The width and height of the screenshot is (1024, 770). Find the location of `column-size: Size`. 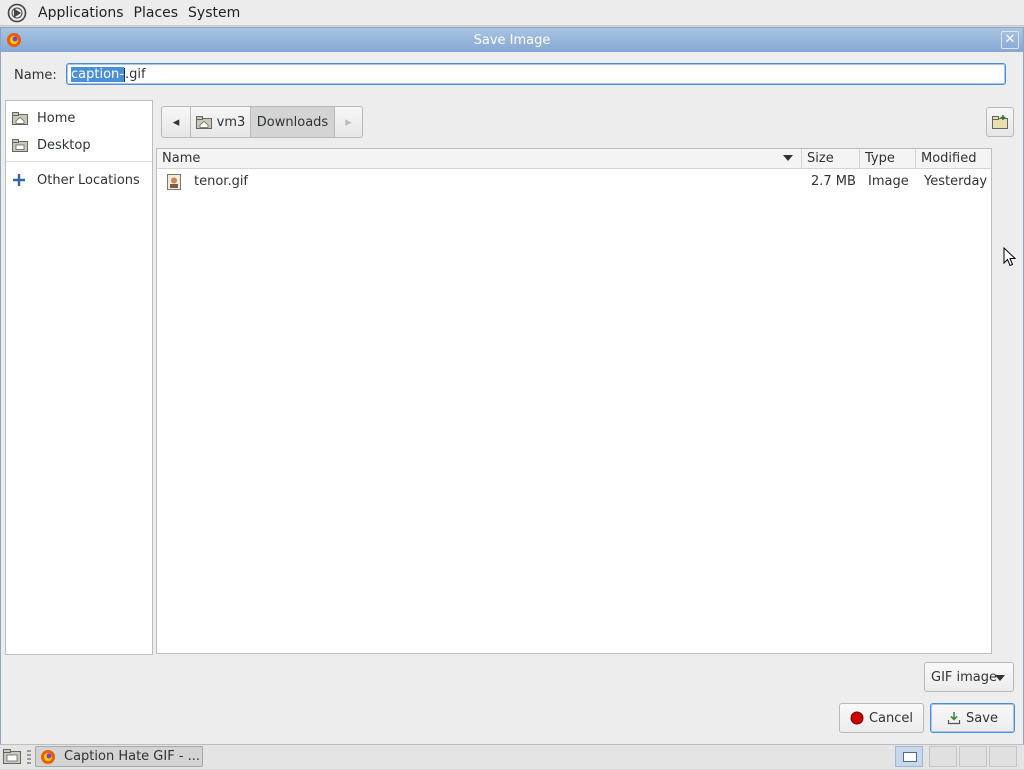

column-size: Size is located at coordinates (830, 158).